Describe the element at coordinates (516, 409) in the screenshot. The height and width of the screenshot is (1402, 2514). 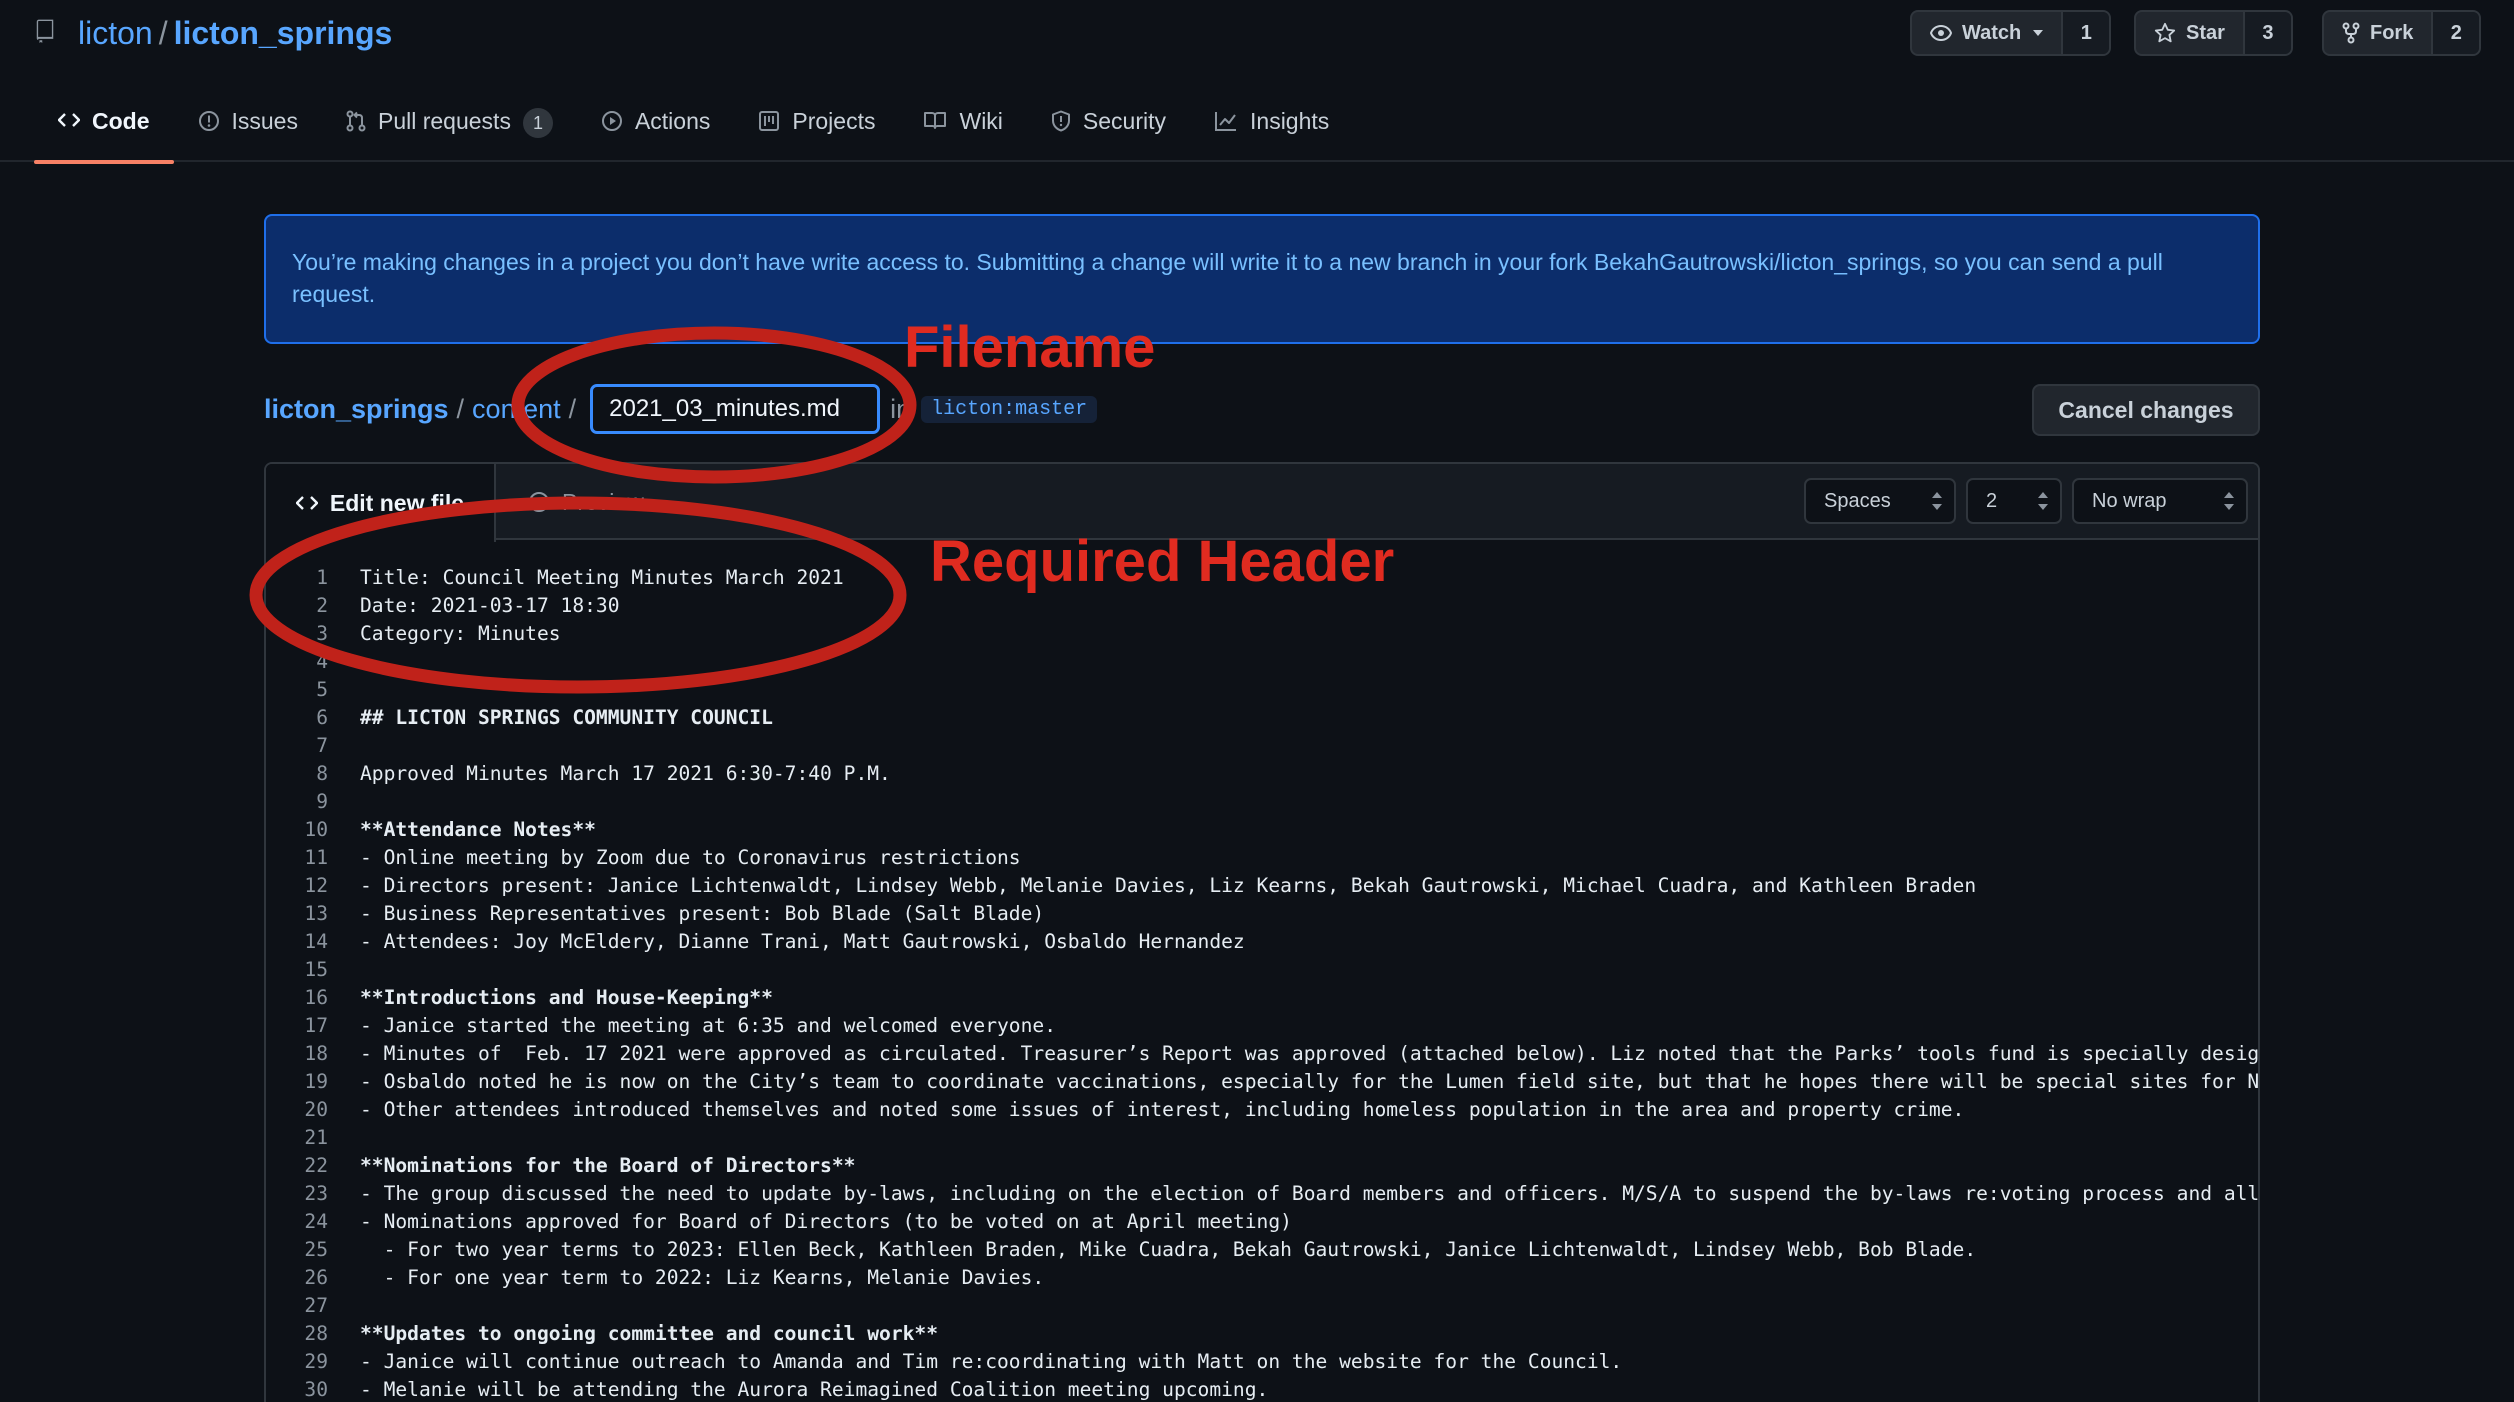
I see `breadcrumb-dir-link: content` at that location.